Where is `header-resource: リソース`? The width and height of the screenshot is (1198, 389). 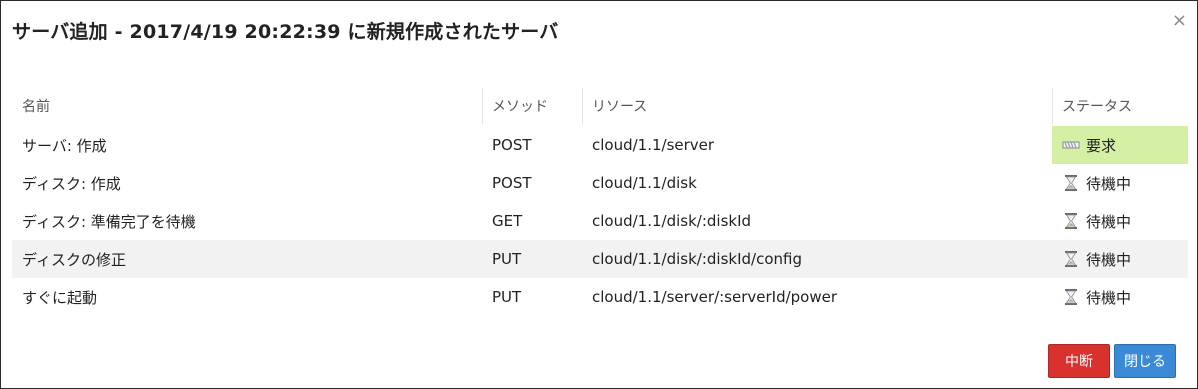 header-resource: リソース is located at coordinates (620, 107).